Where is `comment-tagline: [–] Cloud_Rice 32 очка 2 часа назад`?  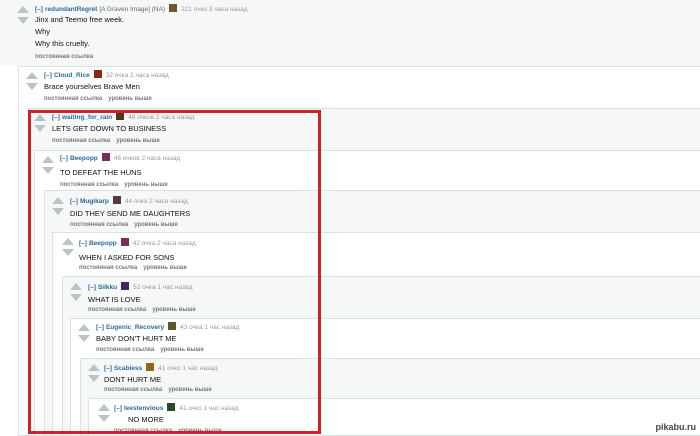 comment-tagline: [–] Cloud_Rice 32 очка 2 часа назад is located at coordinates (106, 75).